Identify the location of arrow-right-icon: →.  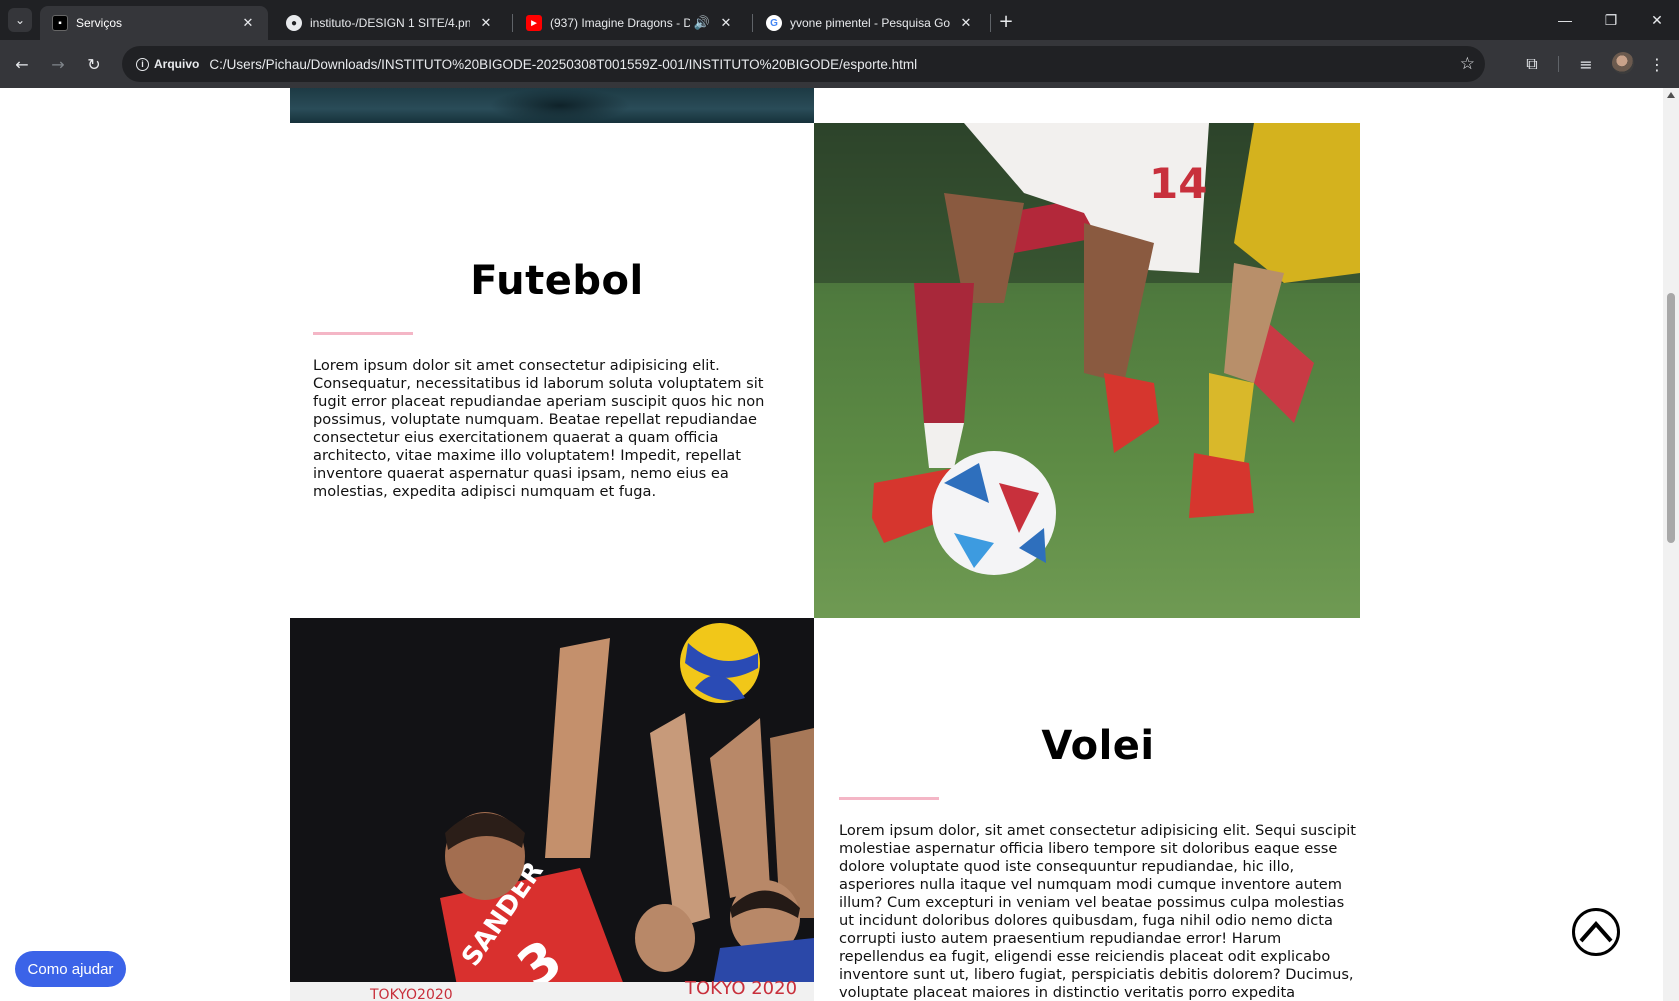
(58, 64).